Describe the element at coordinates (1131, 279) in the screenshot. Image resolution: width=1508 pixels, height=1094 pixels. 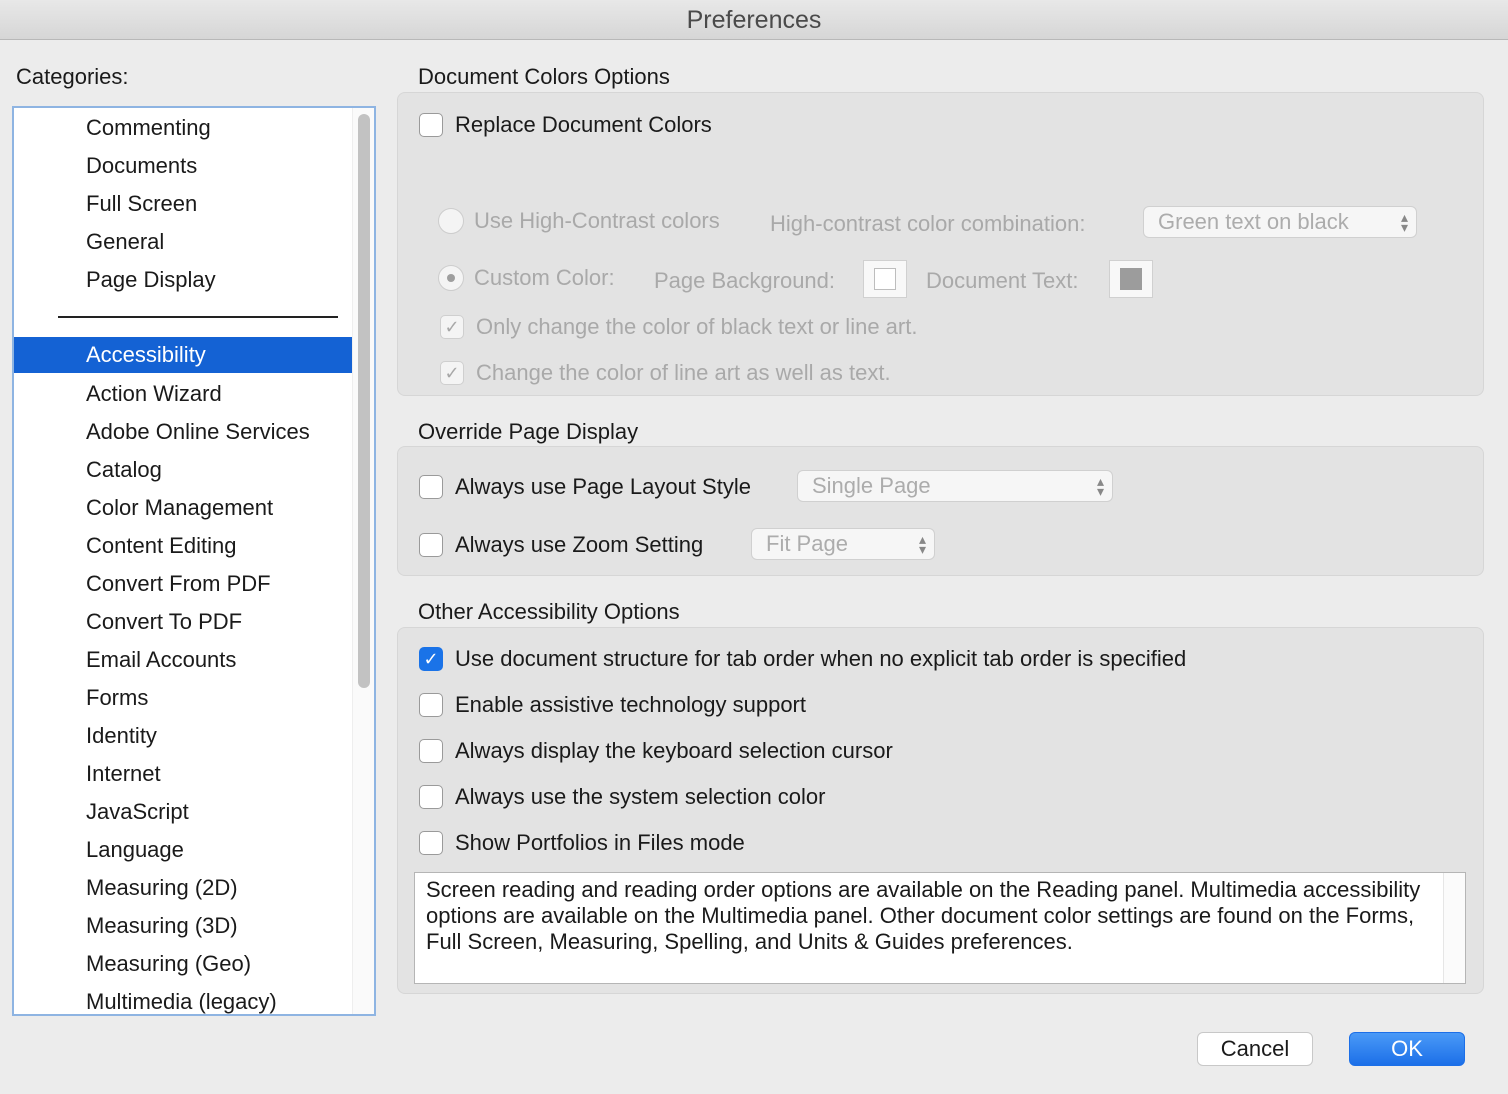
I see `document-text-swatch` at that location.